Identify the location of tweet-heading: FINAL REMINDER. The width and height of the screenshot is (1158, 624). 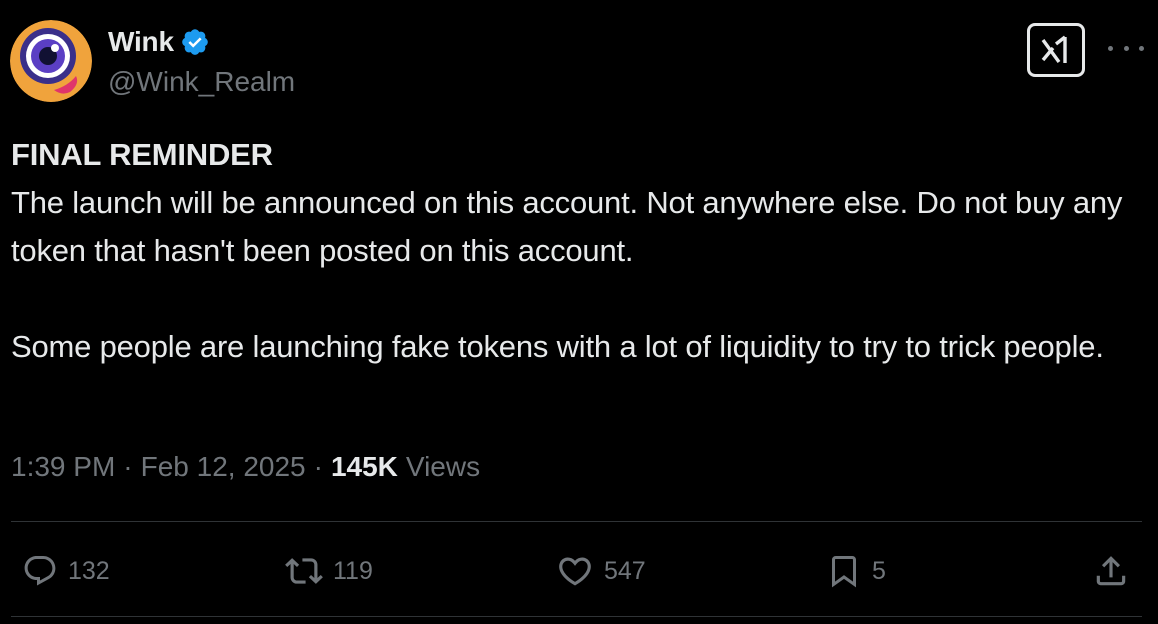
(142, 154).